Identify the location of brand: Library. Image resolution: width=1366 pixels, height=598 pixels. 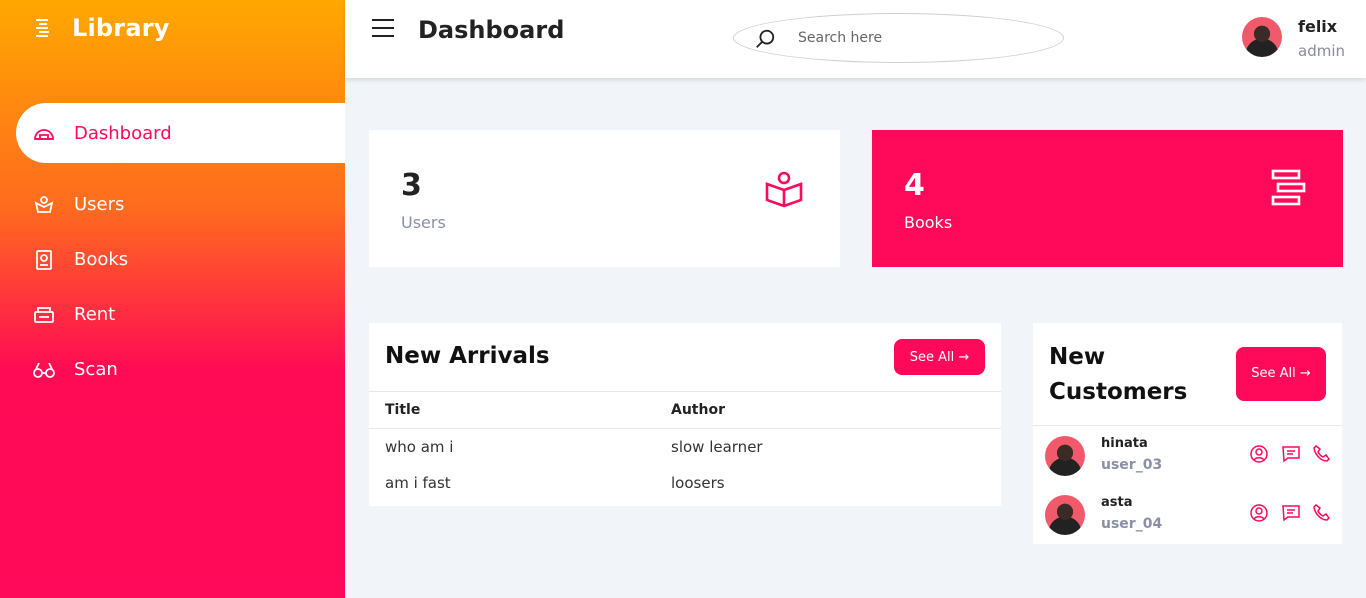
(101, 28).